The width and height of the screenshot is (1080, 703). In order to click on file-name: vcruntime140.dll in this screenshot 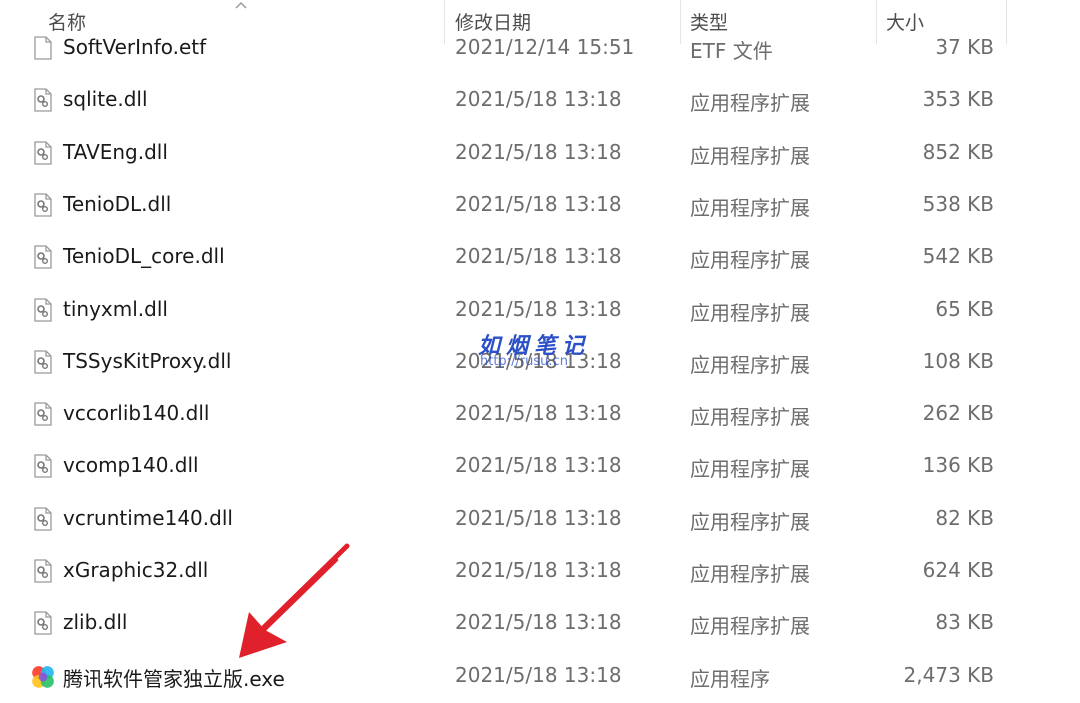, I will do `click(148, 517)`.